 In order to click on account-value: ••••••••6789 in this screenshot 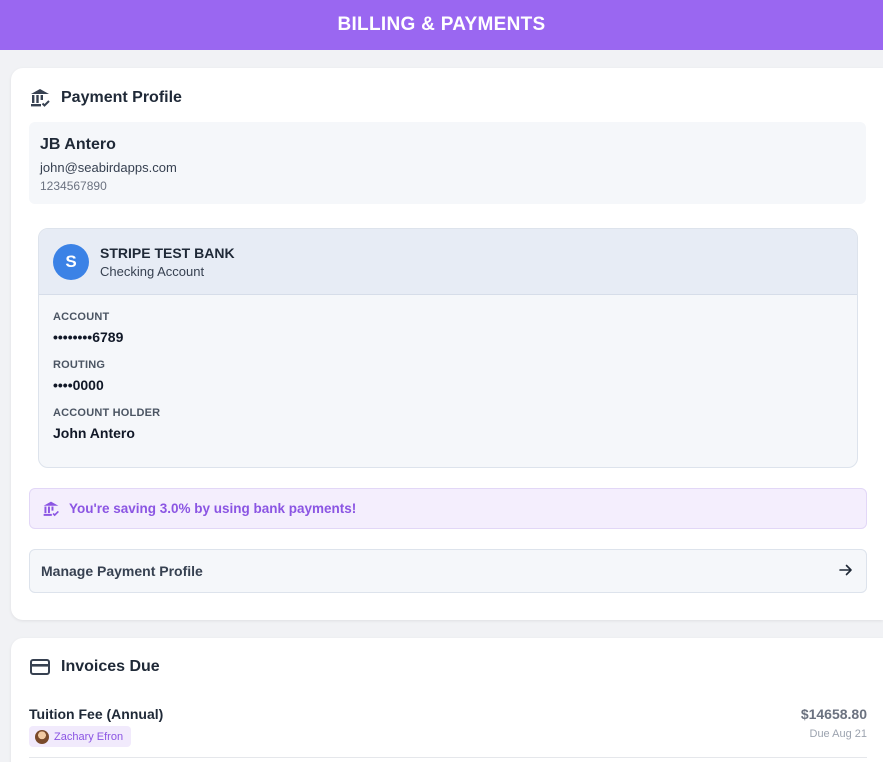, I will do `click(88, 337)`.